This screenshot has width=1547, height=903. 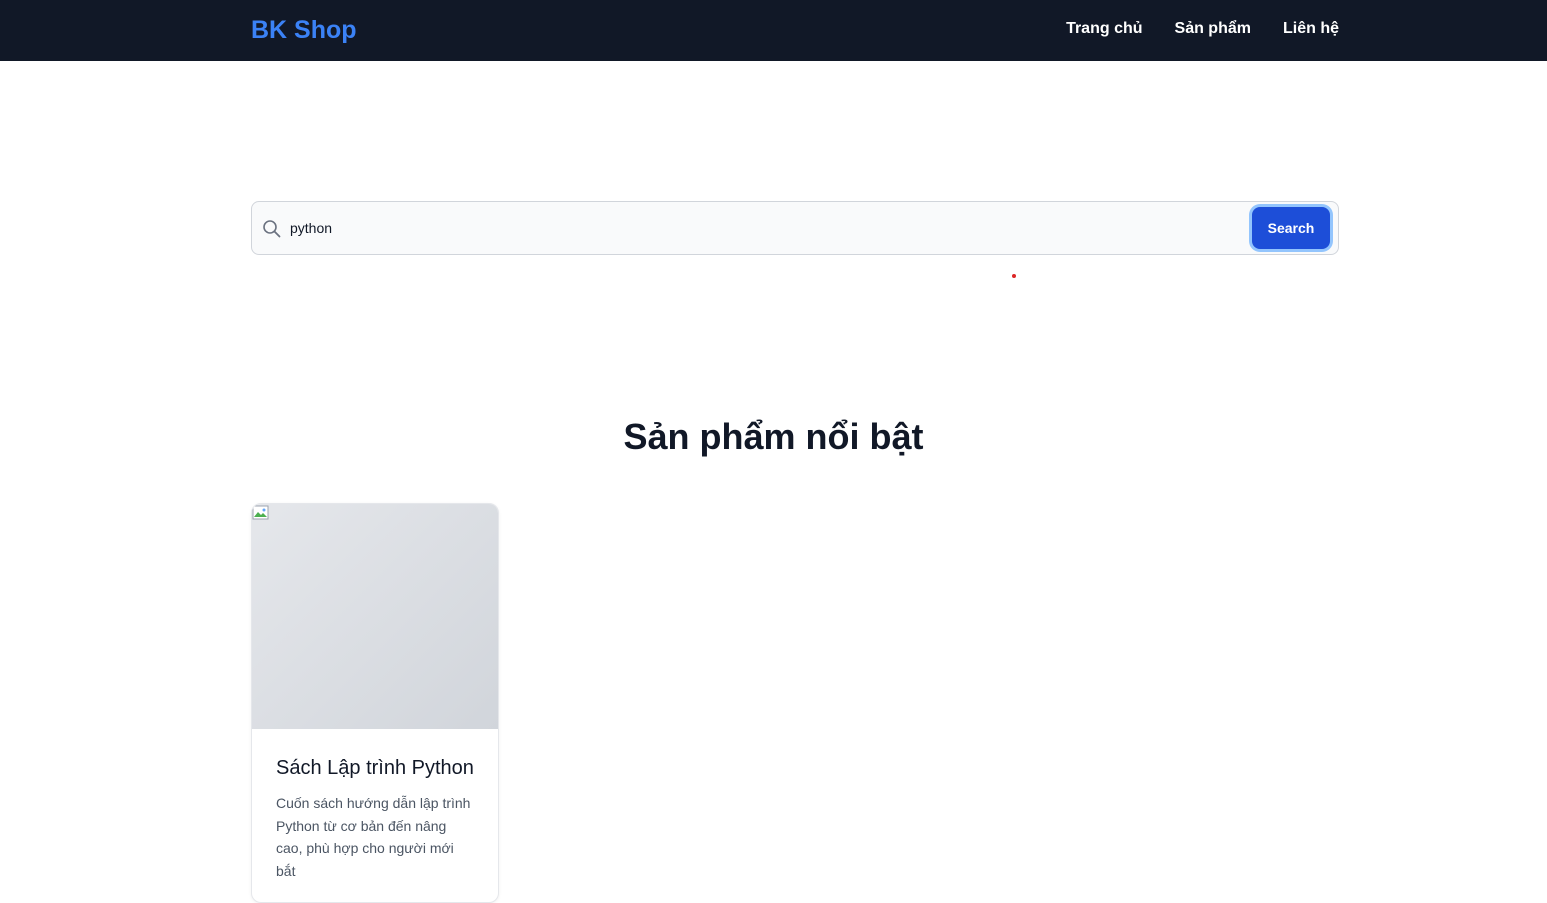 I want to click on cursor-dot, so click(x=1014, y=276).